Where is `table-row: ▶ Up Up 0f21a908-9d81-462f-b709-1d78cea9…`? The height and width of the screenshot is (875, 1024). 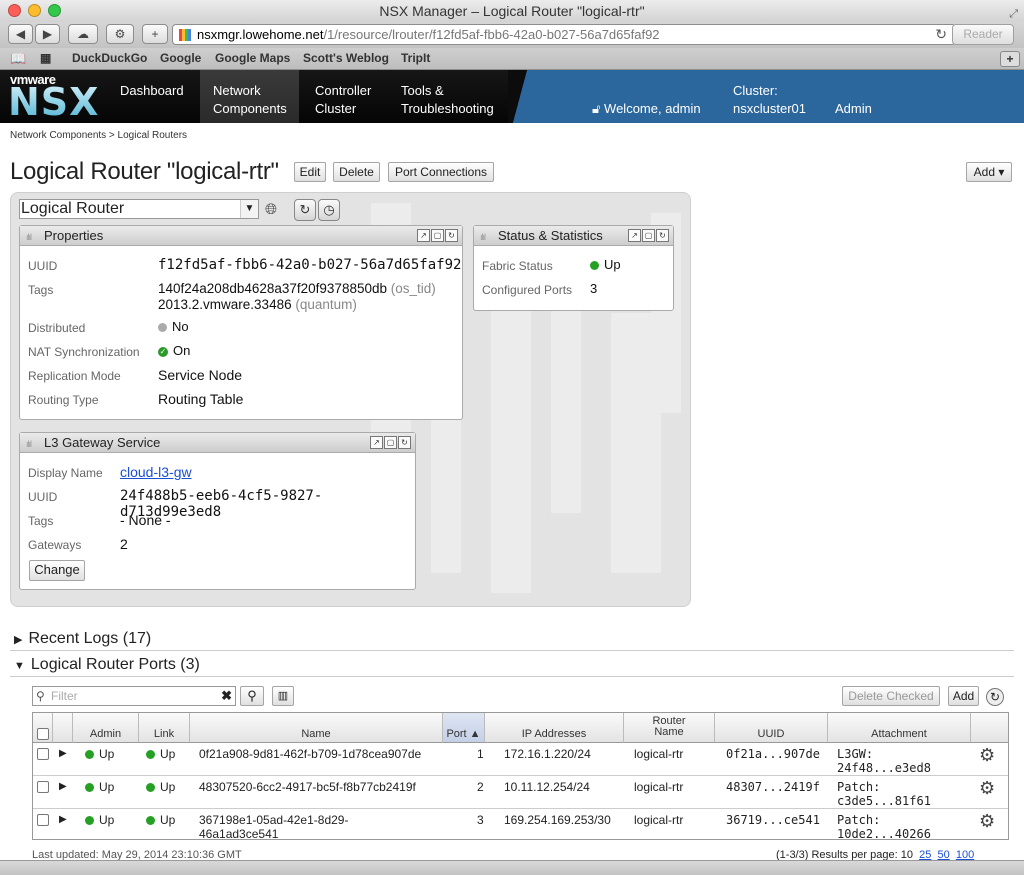 table-row: ▶ Up Up 0f21a908-9d81-462f-b709-1d78cea9… is located at coordinates (520, 759).